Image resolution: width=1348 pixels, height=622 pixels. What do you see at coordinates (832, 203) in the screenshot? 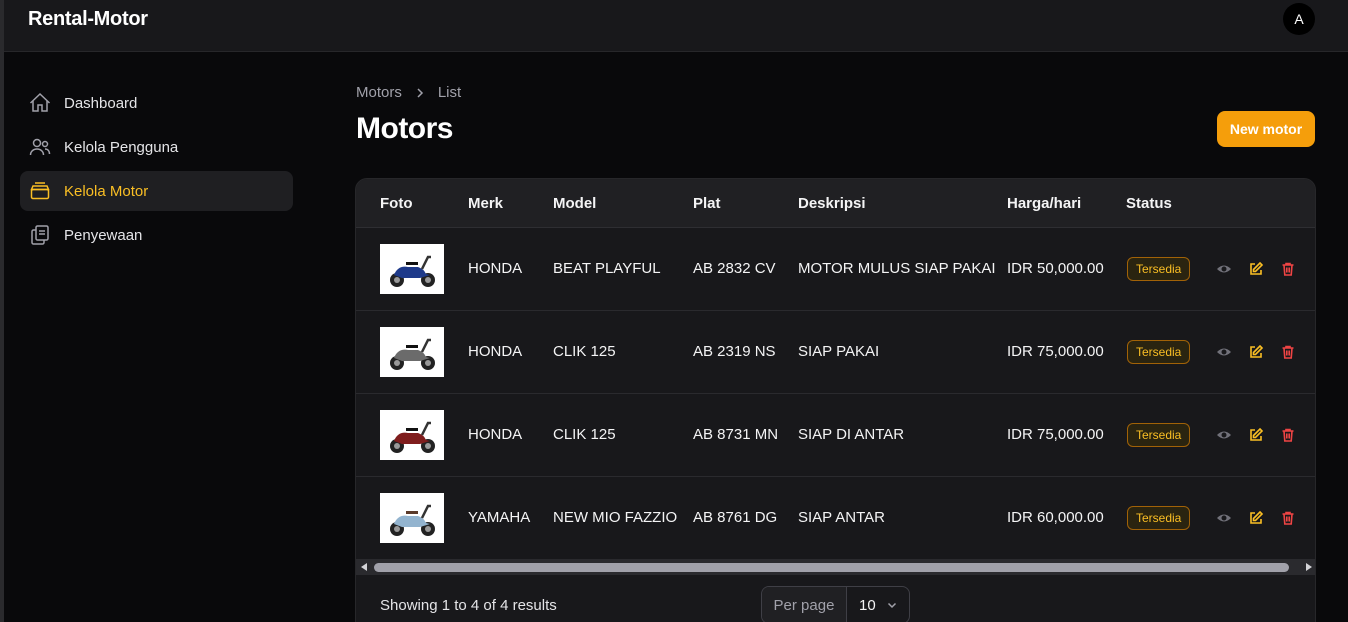
I see `column-header-deskripsi: Deskripsi` at bounding box center [832, 203].